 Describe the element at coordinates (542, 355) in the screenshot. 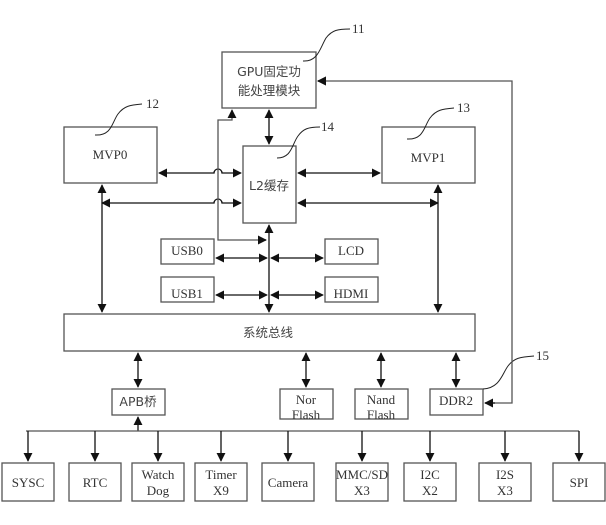

I see `svg-text: 15` at that location.